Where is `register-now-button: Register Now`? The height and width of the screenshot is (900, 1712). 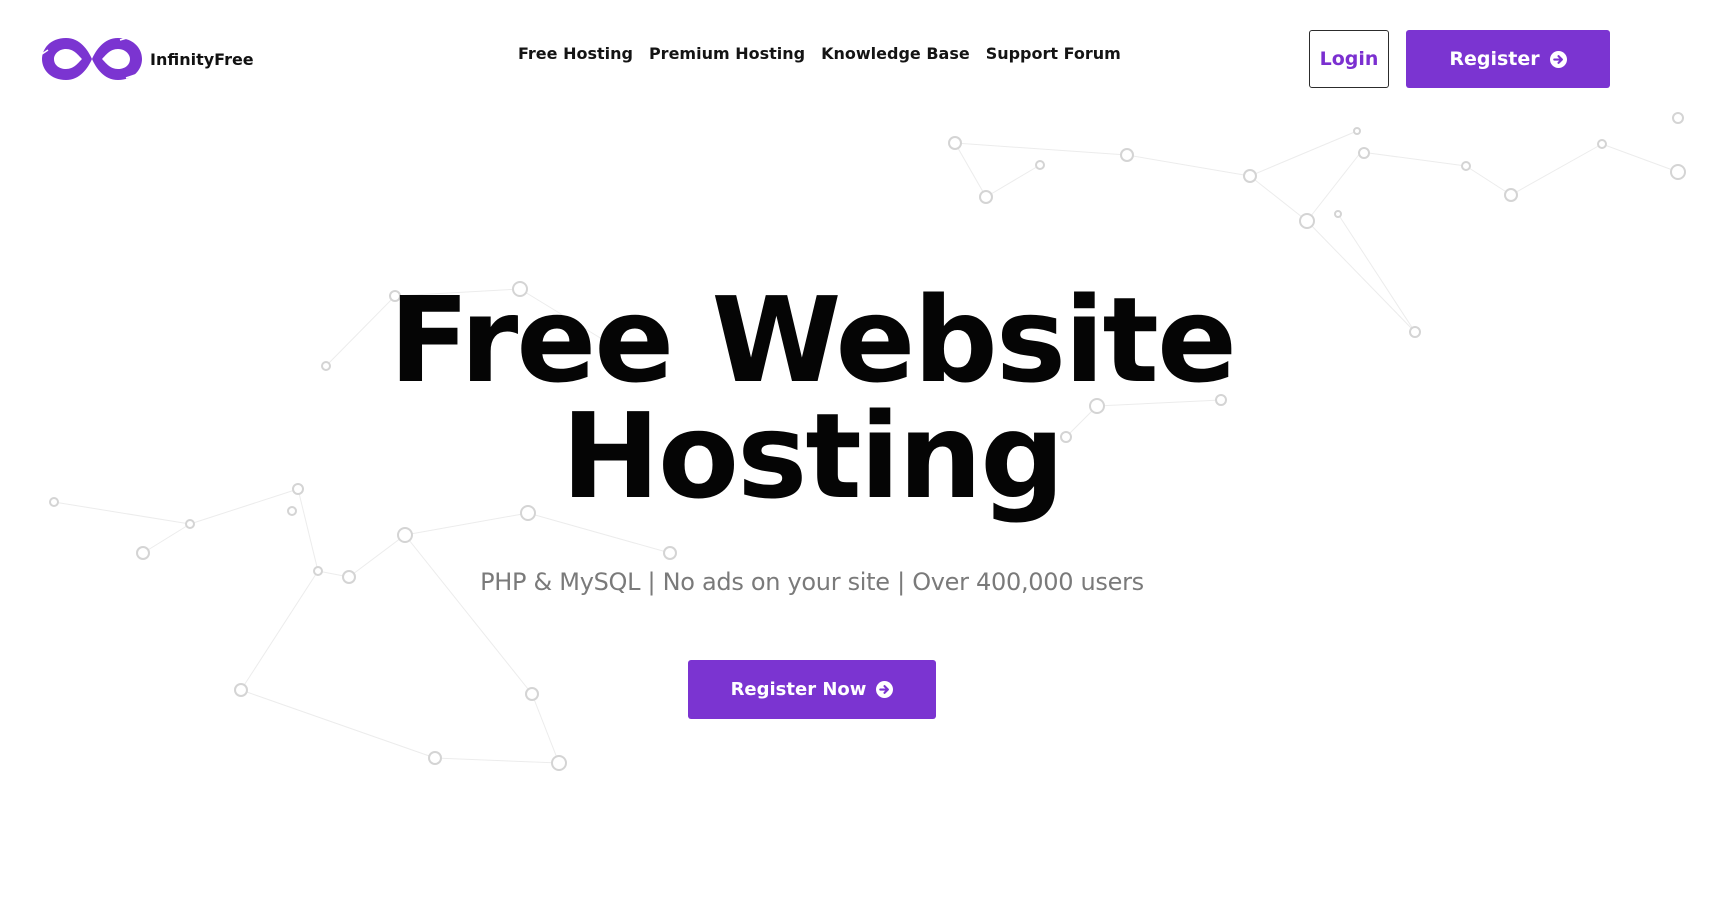 register-now-button: Register Now is located at coordinates (812, 689).